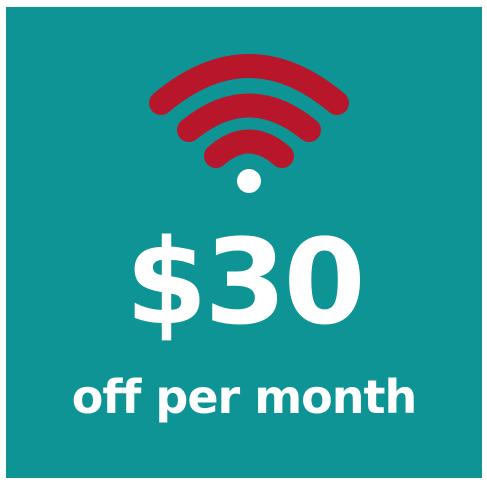 Image resolution: width=487 pixels, height=482 pixels. What do you see at coordinates (249, 181) in the screenshot?
I see `wifi-dot` at bounding box center [249, 181].